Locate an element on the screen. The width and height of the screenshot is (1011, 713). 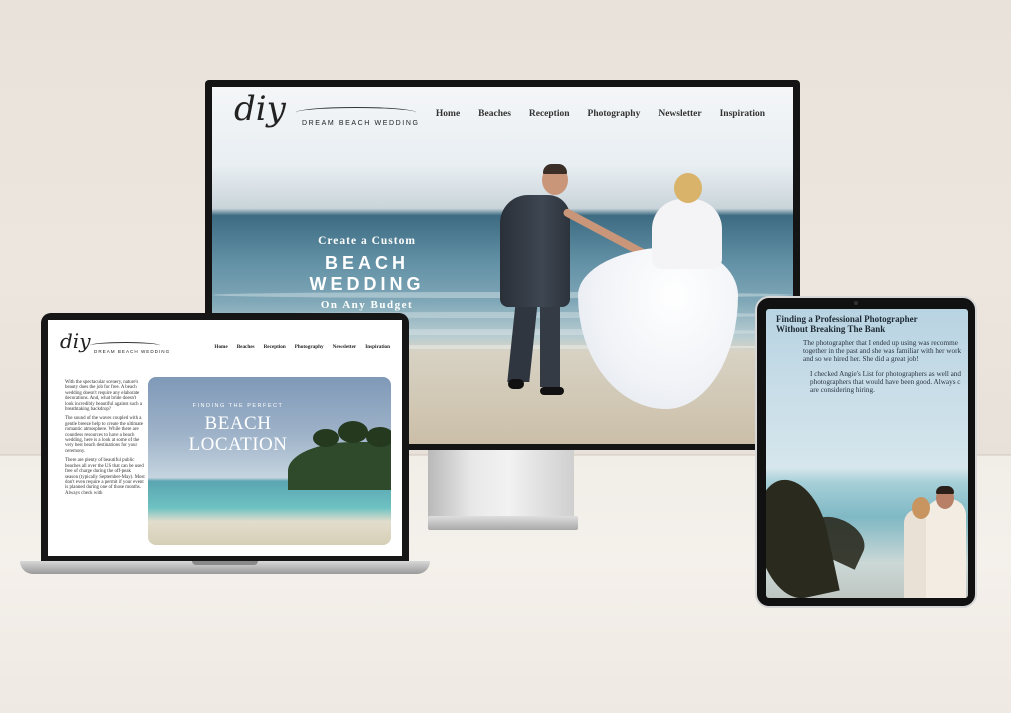
laptop-nav-beaches: Beaches is located at coordinates (246, 347).